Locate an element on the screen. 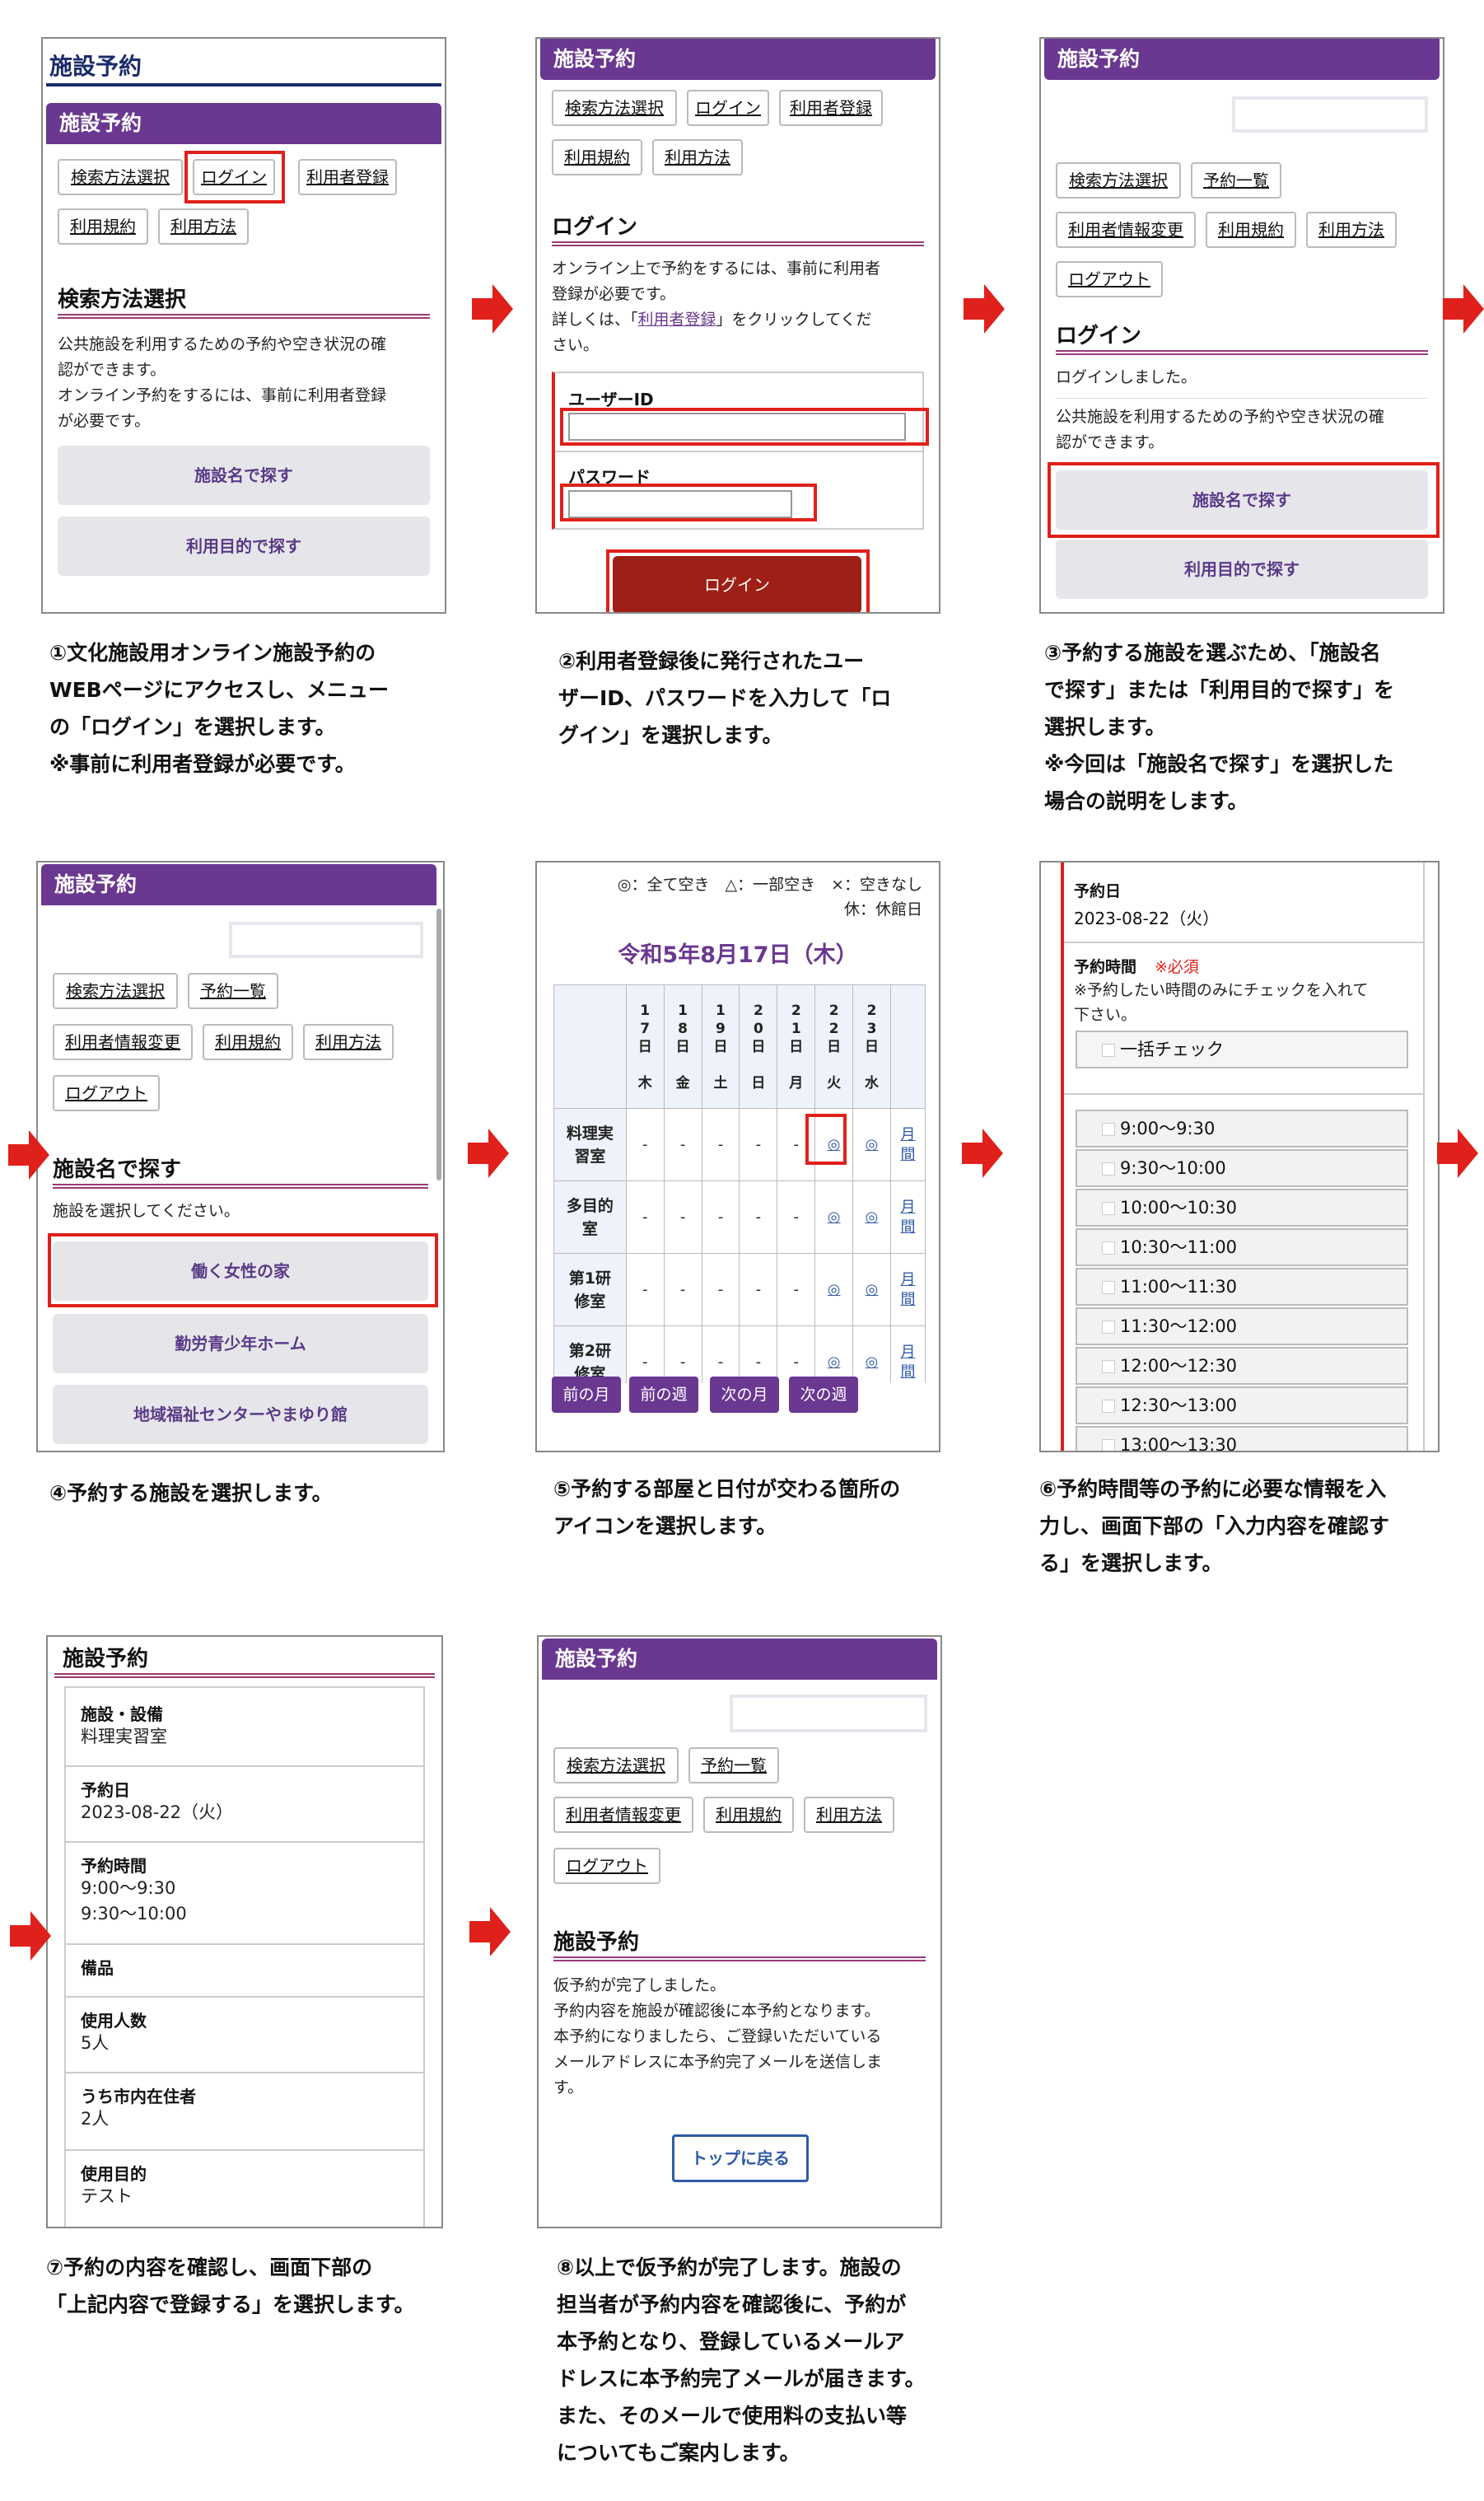  field-divider is located at coordinates (244, 2150).